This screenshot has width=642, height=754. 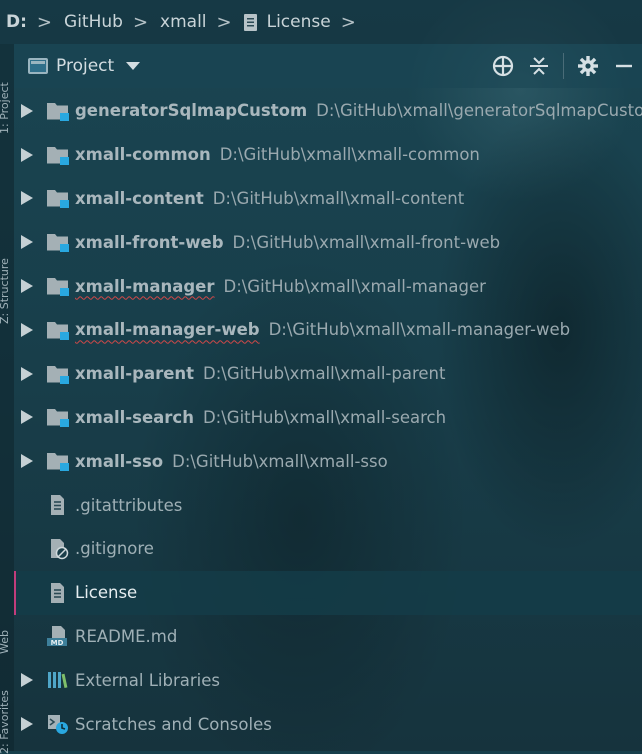 What do you see at coordinates (114, 549) in the screenshot?
I see `tree-item-label: .gitignore` at bounding box center [114, 549].